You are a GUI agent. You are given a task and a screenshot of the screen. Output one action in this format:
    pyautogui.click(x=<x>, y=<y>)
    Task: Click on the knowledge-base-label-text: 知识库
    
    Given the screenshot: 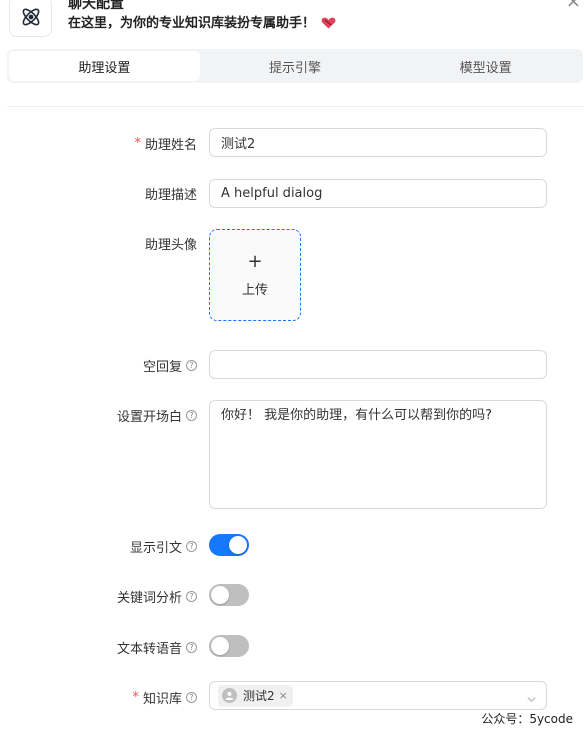 What is the action you would take?
    pyautogui.click(x=162, y=699)
    